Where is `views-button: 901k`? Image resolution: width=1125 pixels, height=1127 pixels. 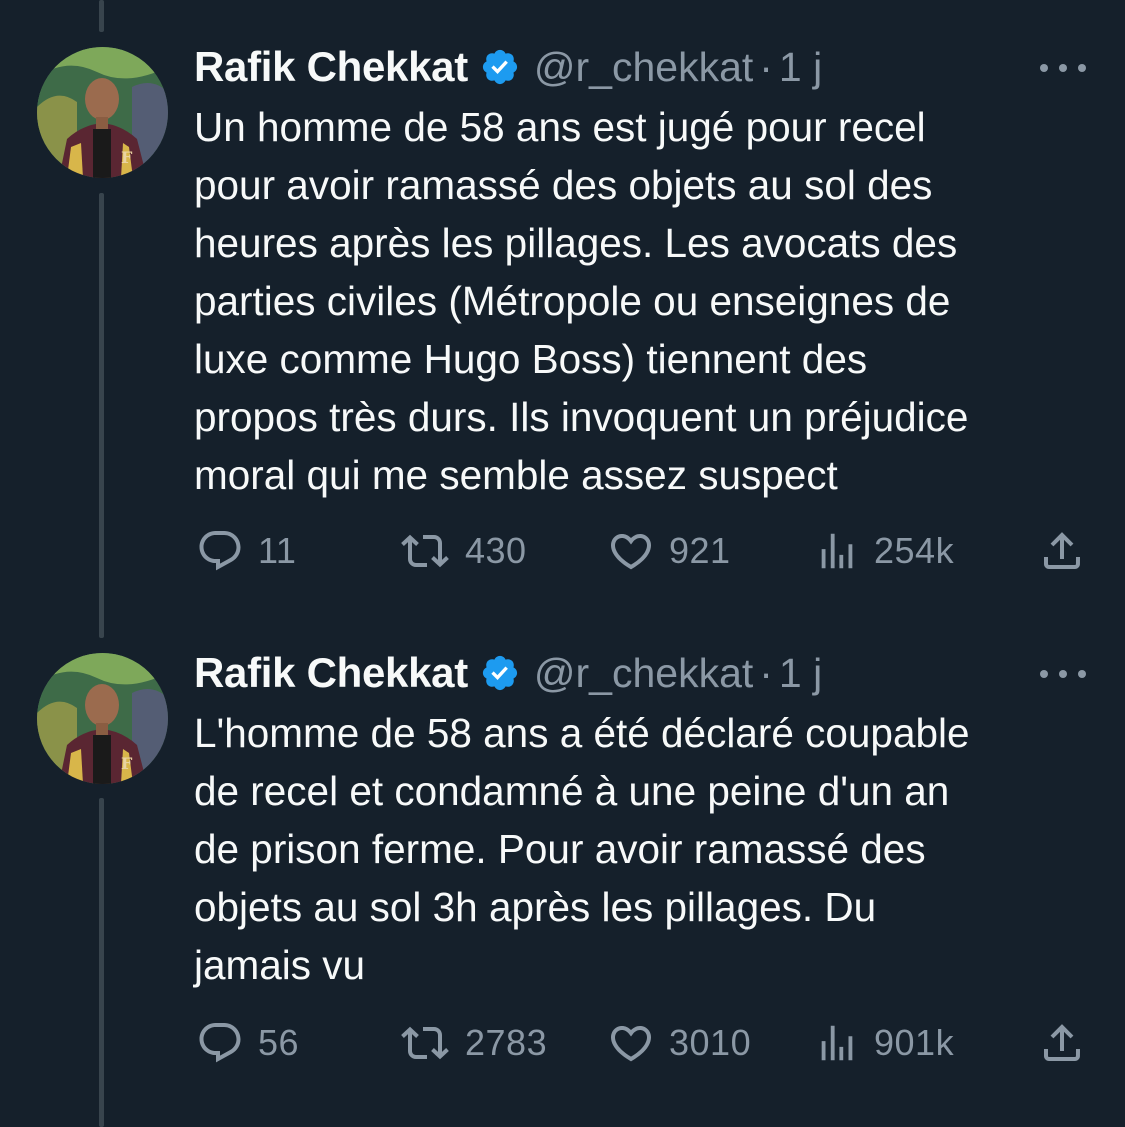
views-button: 901k is located at coordinates (884, 1043).